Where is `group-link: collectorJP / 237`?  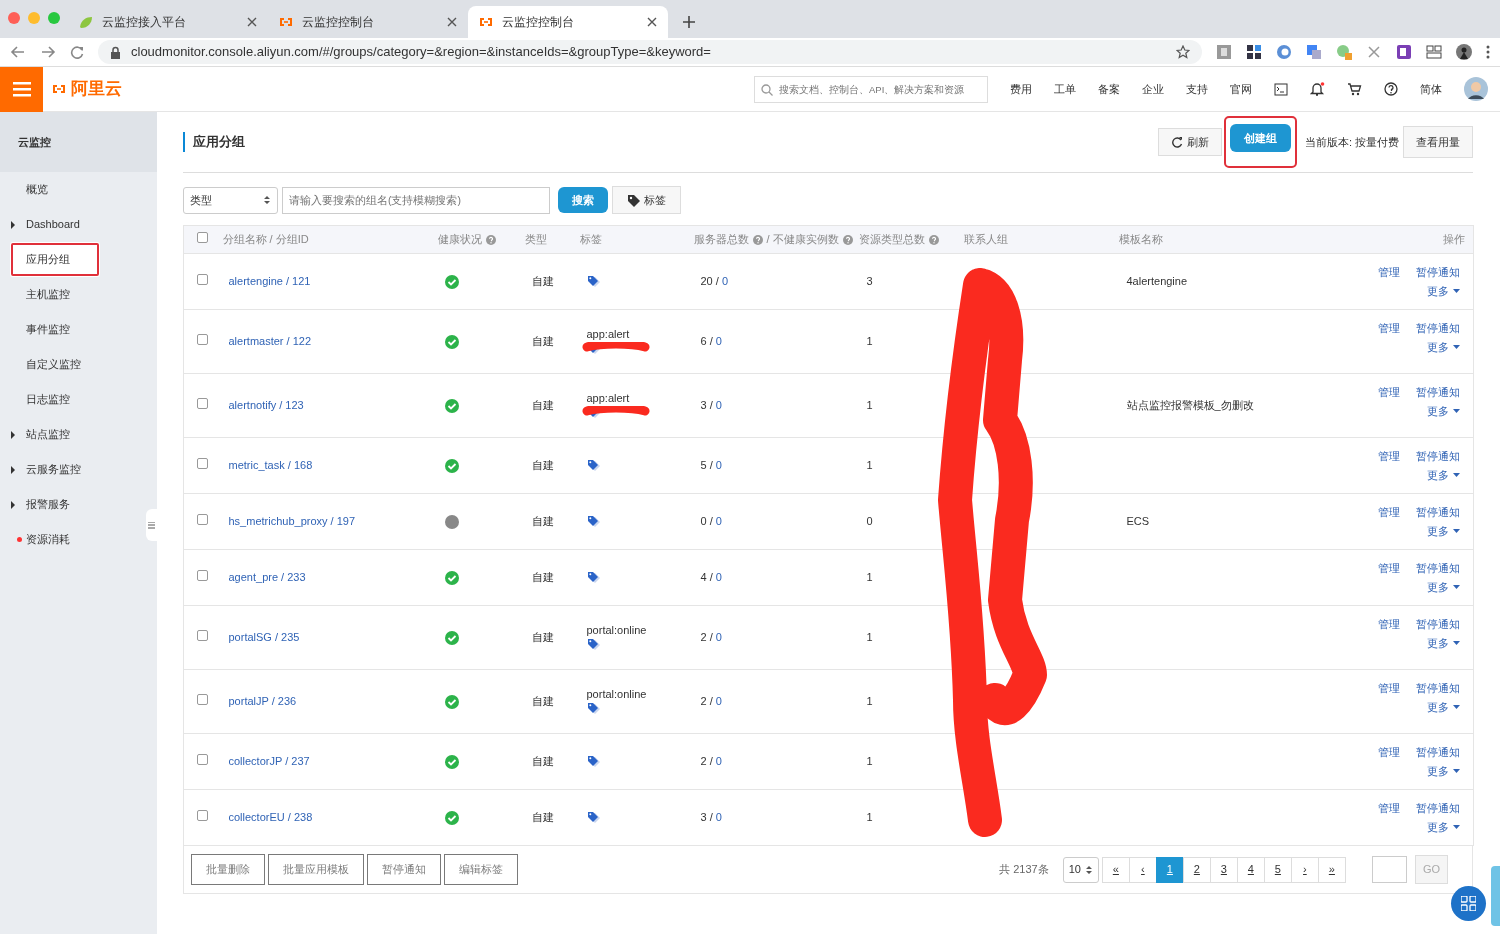 group-link: collectorJP / 237 is located at coordinates (269, 761).